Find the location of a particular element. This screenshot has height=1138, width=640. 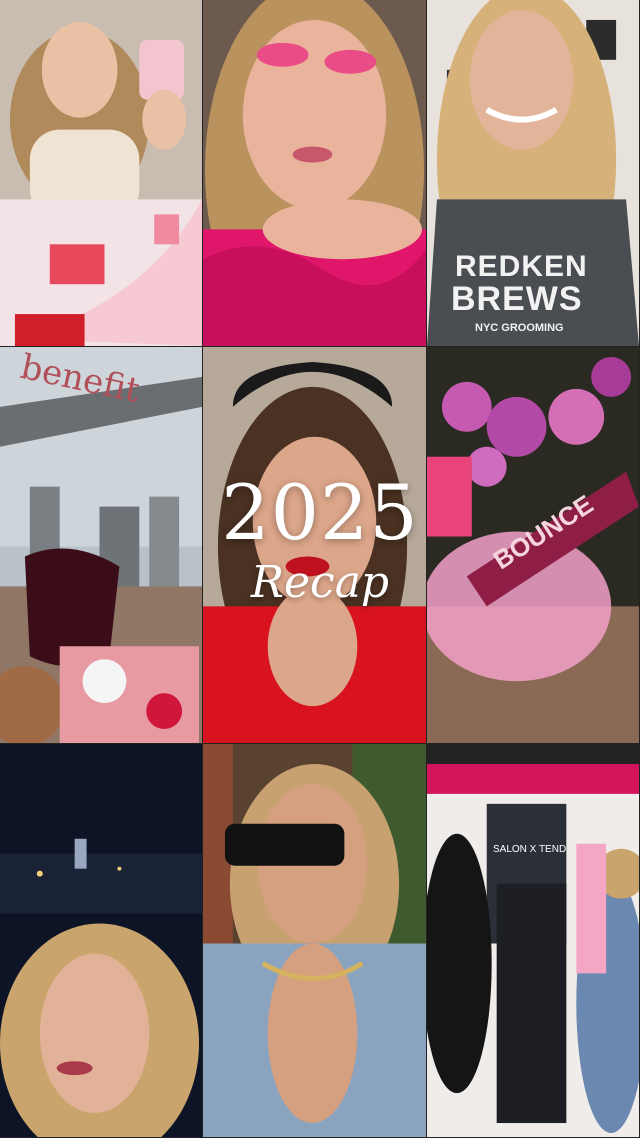

photo-night-city-selfie is located at coordinates (101, 941).